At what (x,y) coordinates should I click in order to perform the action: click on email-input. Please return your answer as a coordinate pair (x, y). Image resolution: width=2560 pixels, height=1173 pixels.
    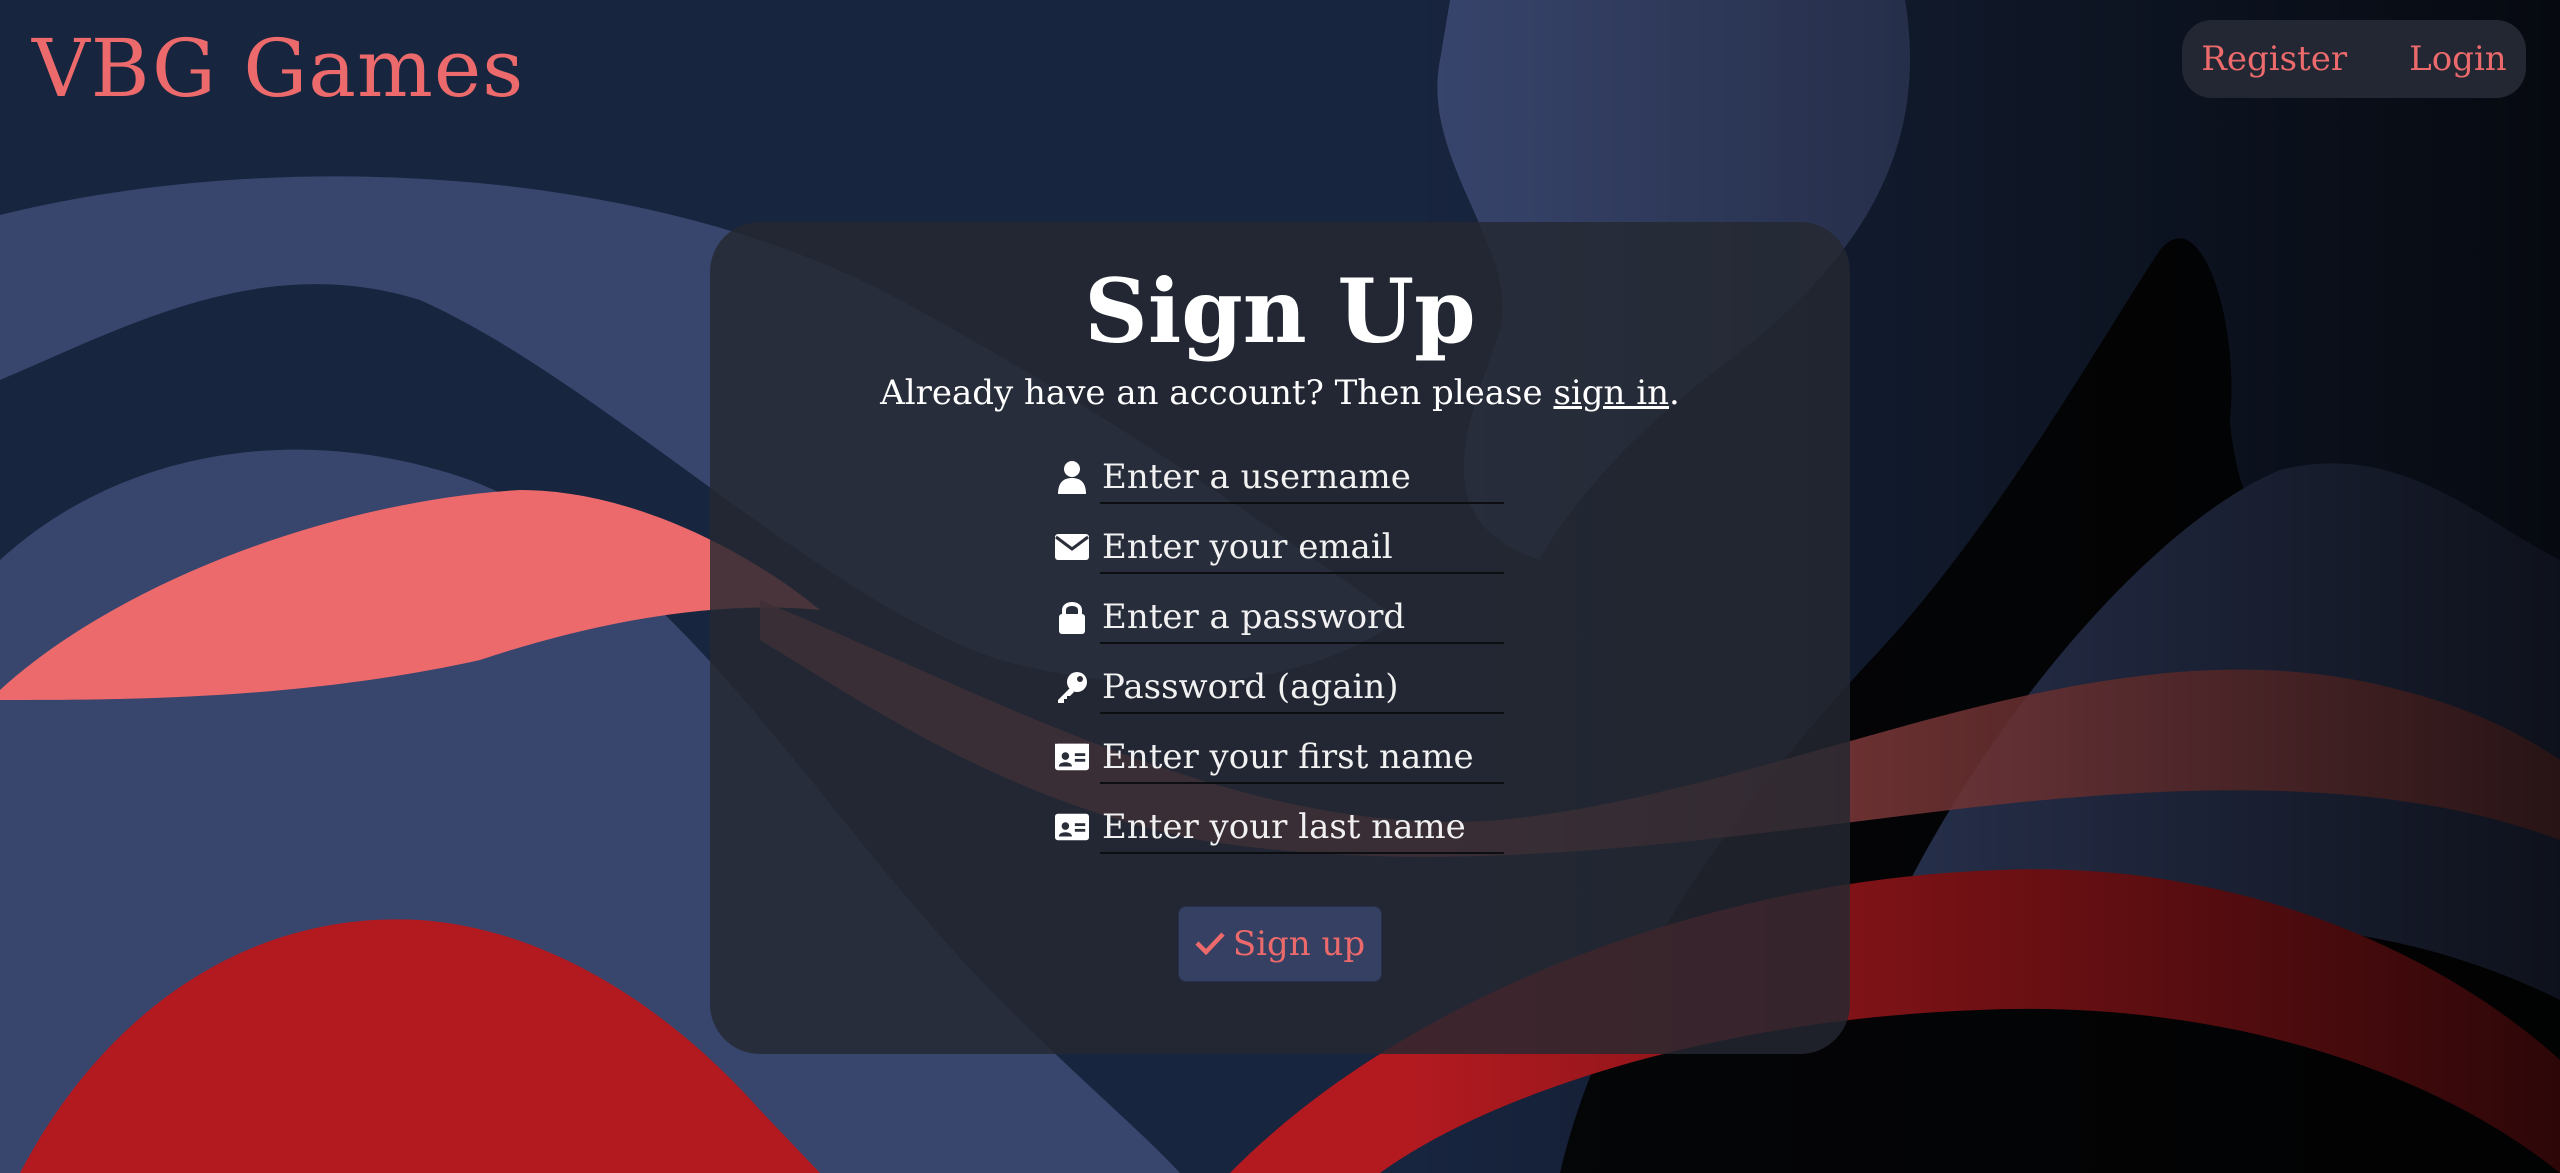
    Looking at the image, I should click on (1302, 548).